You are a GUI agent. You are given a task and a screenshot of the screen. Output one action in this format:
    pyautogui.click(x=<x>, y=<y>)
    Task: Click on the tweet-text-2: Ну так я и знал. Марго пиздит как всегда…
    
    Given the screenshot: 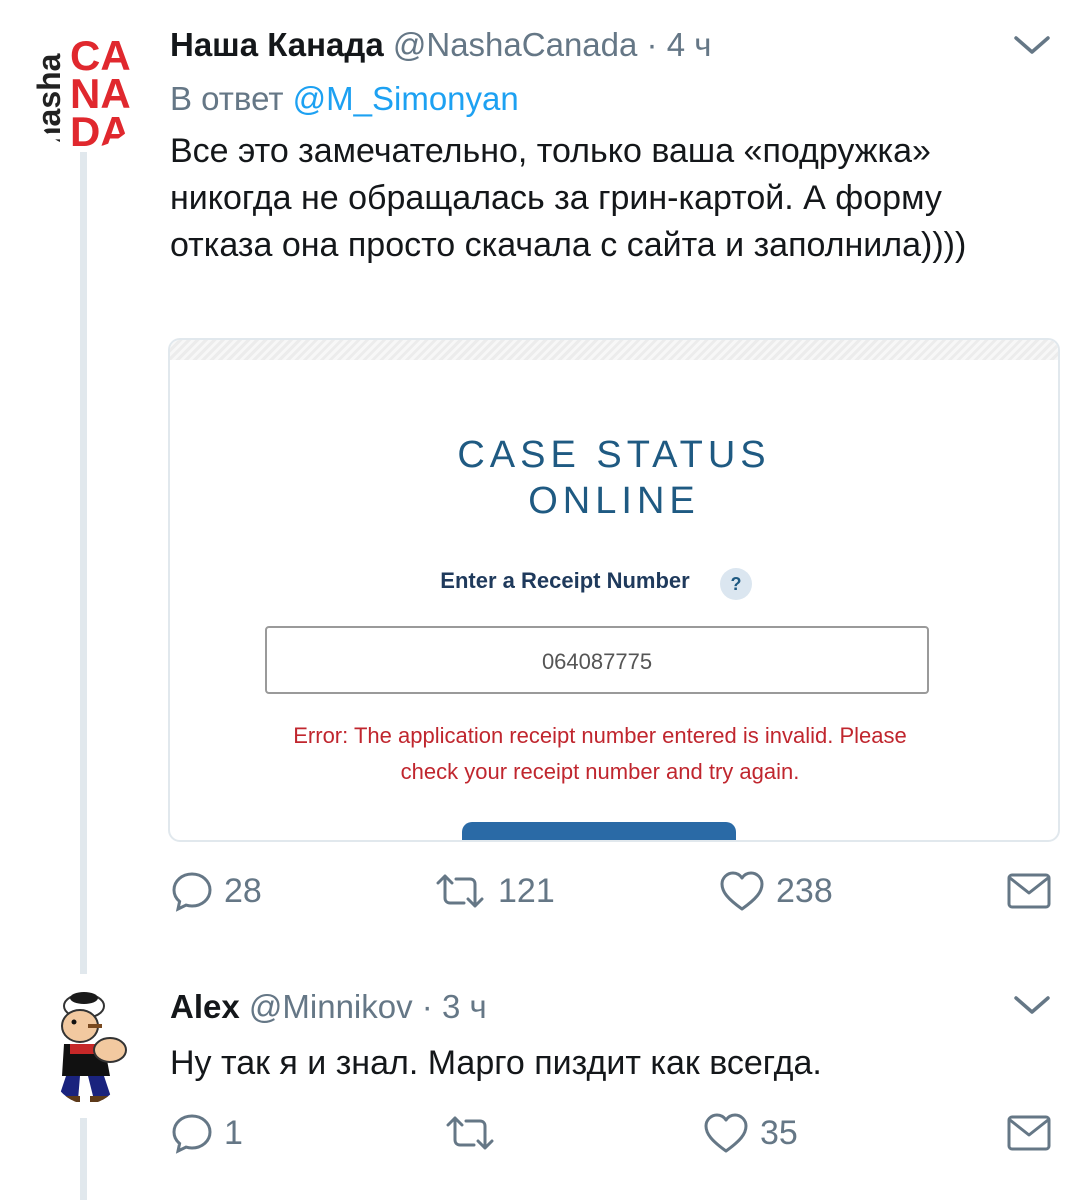 What is the action you would take?
    pyautogui.click(x=496, y=1063)
    